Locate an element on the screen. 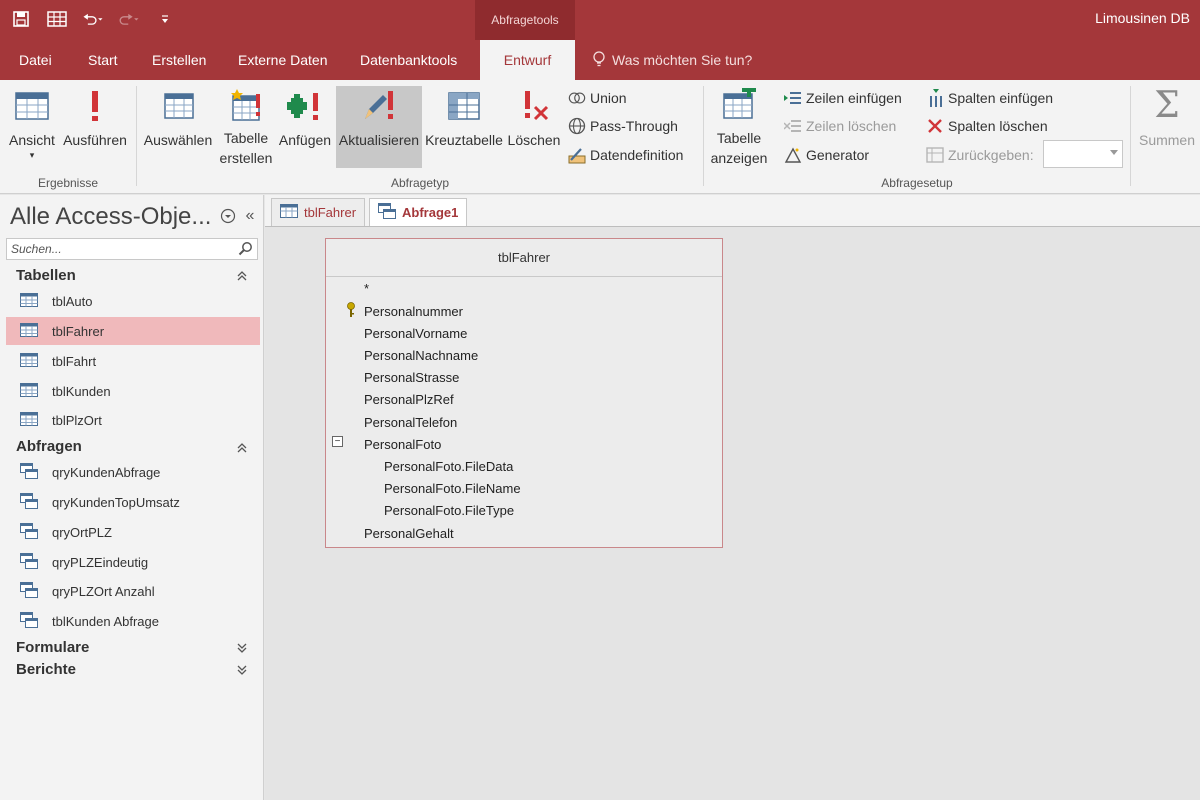 This screenshot has height=800, width=1200. datendefinition-label: Datendefinition is located at coordinates (637, 155).